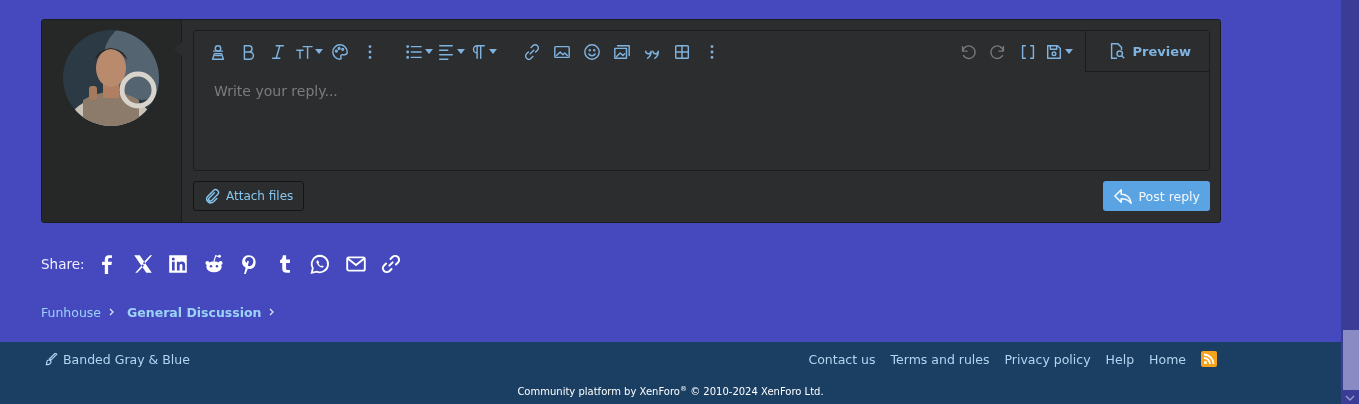  I want to click on footer-link: Help, so click(1120, 359).